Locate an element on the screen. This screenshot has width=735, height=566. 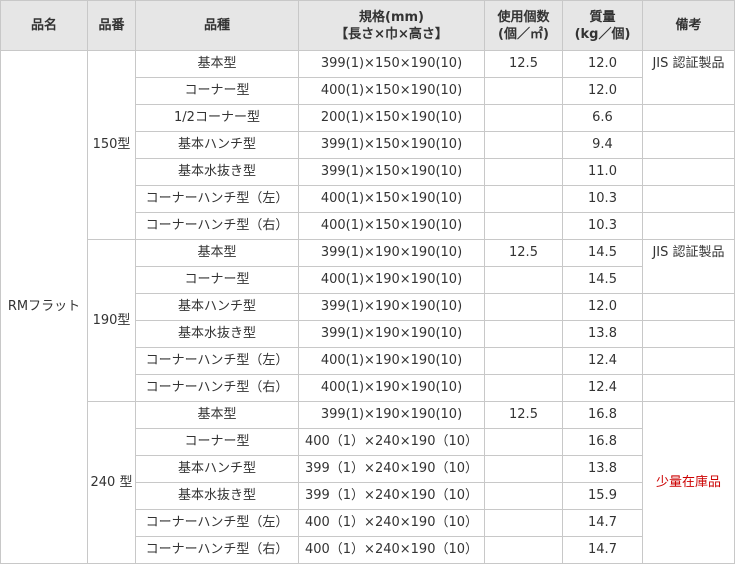
product-number-cell: 190型 is located at coordinates (111, 320).